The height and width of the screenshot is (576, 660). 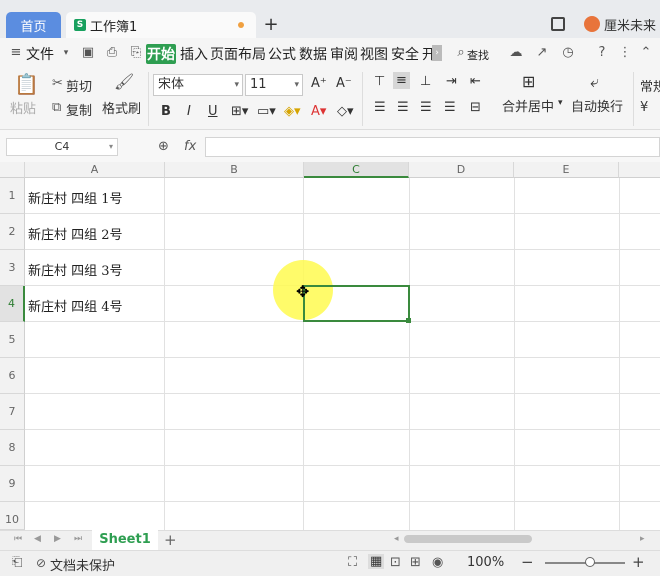 I want to click on tab-review: 审阅, so click(x=344, y=54).